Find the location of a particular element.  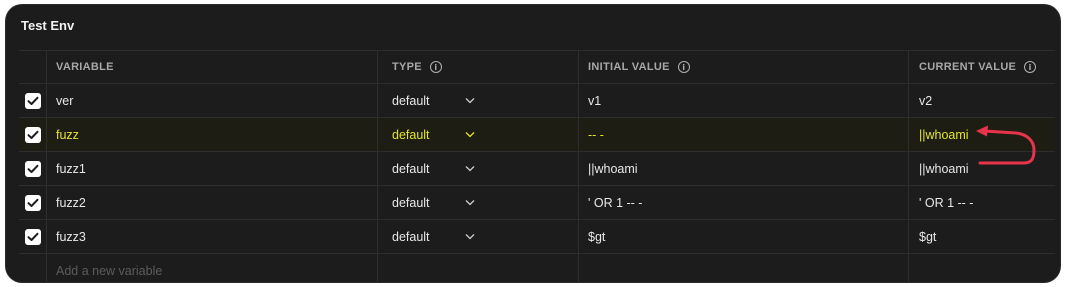

initial-value-cell: ||whoami is located at coordinates (743, 168).